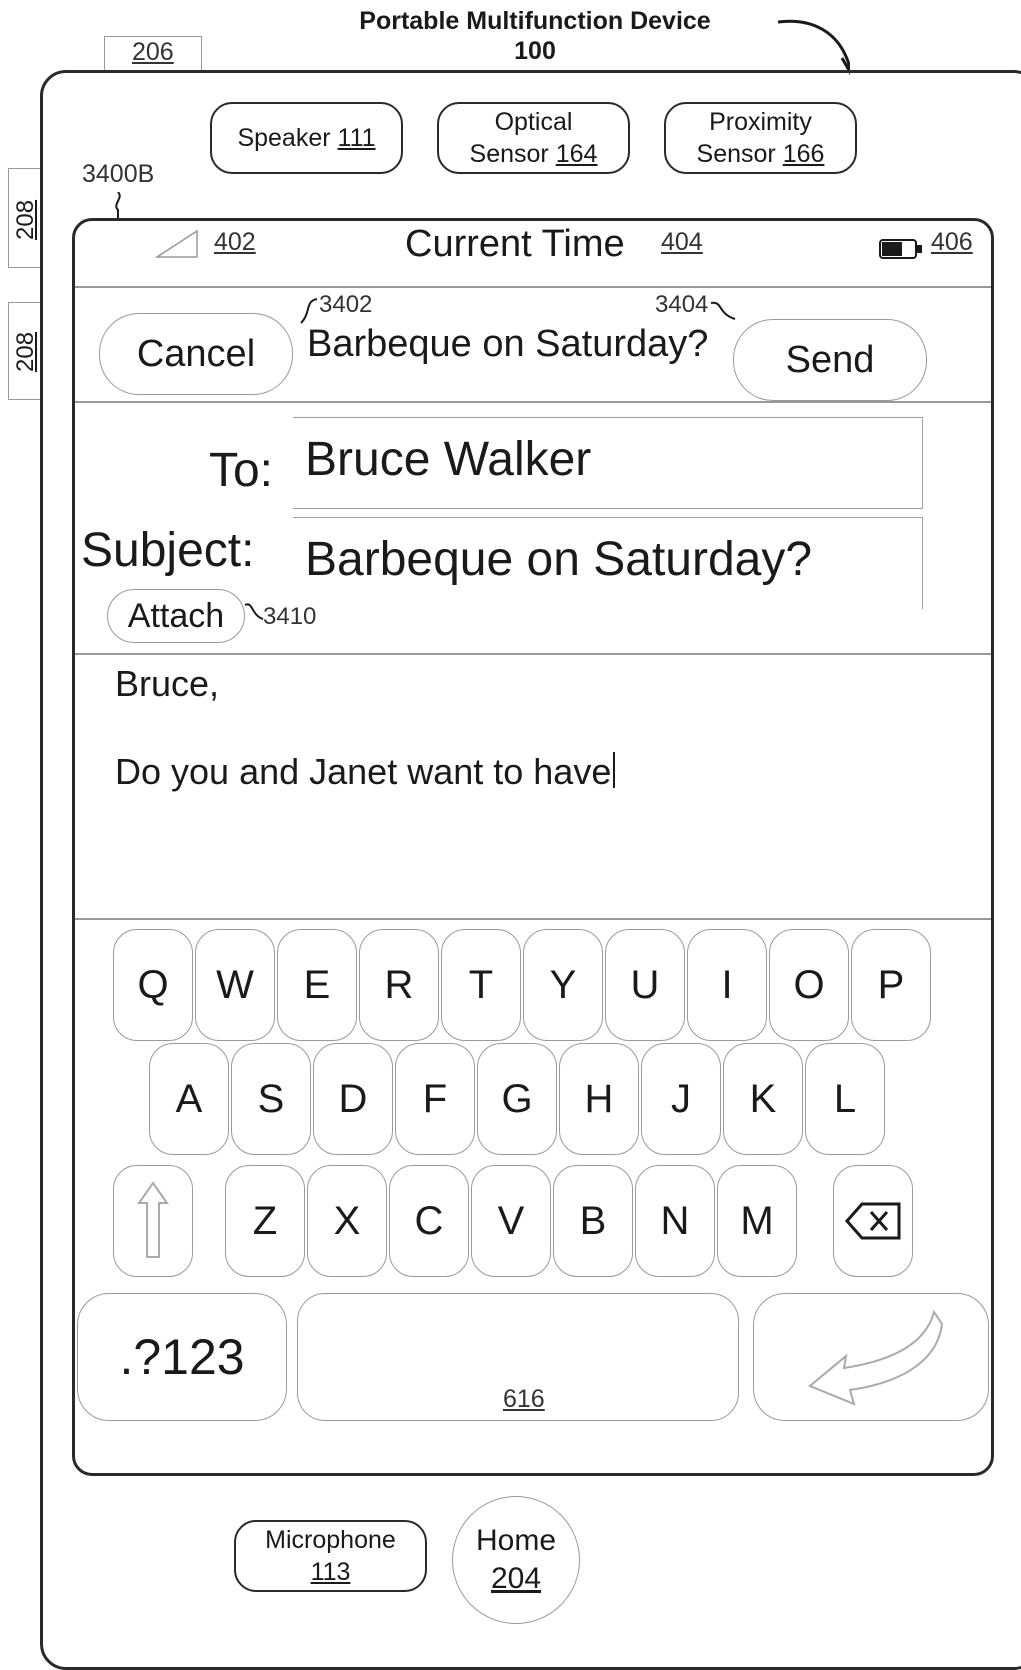  I want to click on subject-value: Barbeque on Saturday?, so click(559, 559).